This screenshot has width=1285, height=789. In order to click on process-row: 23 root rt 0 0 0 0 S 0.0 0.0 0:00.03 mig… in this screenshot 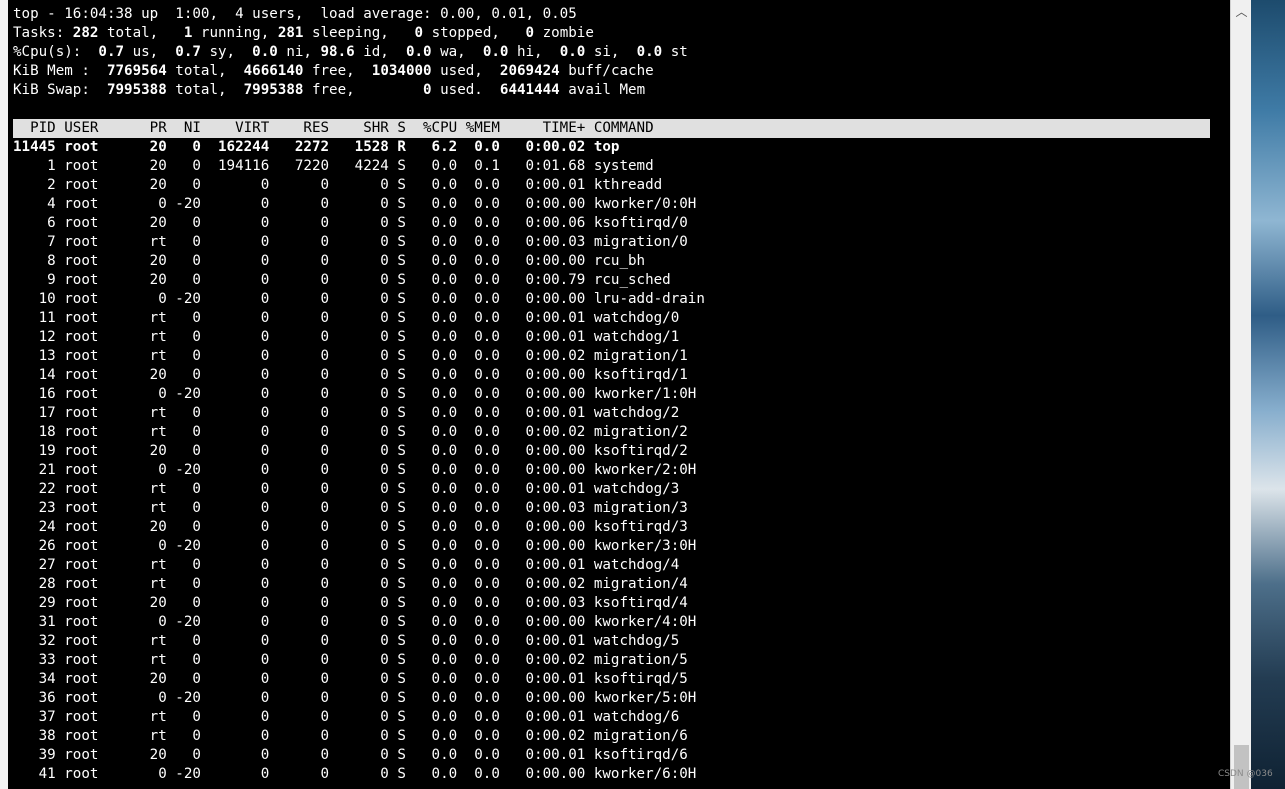, I will do `click(350, 508)`.